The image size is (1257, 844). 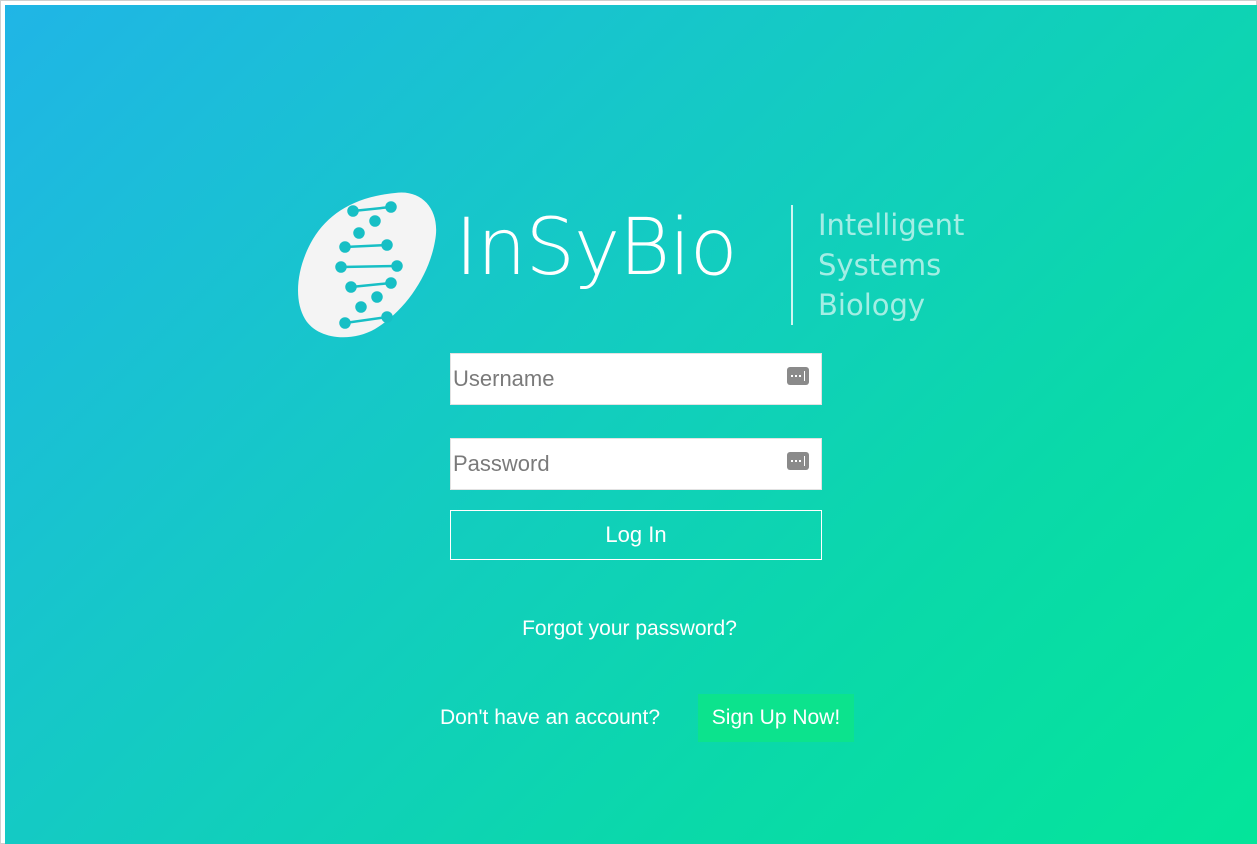 What do you see at coordinates (367, 265) in the screenshot?
I see `dna-helix-icon` at bounding box center [367, 265].